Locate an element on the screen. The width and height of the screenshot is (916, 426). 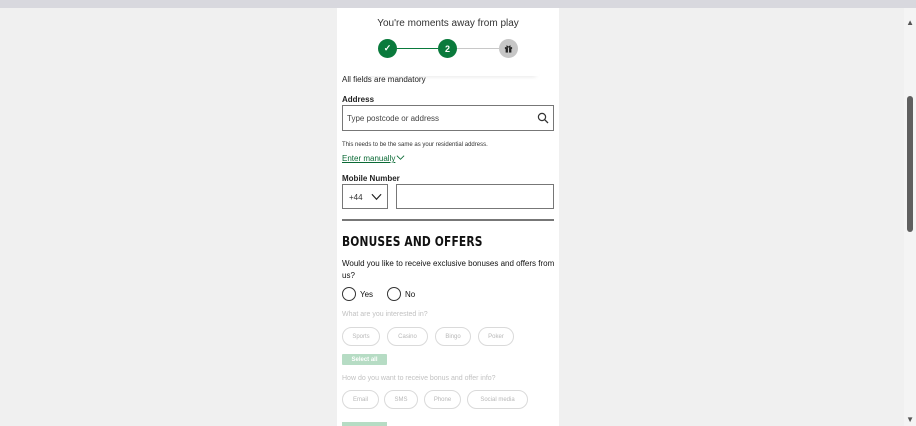
scroll-down-arrow-icon: ▼ is located at coordinates (910, 419).